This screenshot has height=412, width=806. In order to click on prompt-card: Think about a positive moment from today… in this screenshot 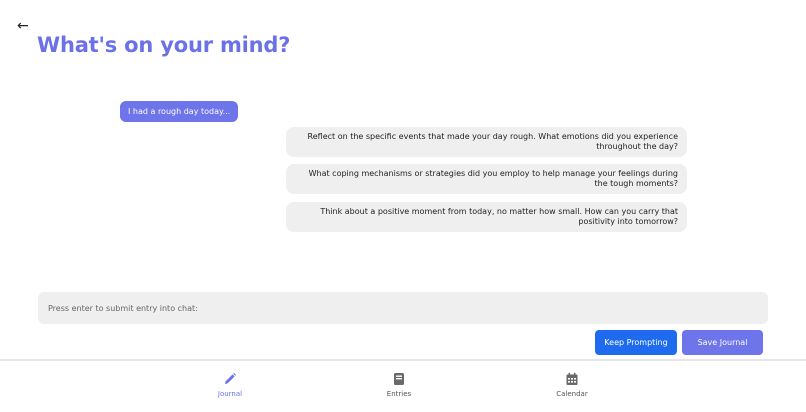, I will do `click(486, 217)`.